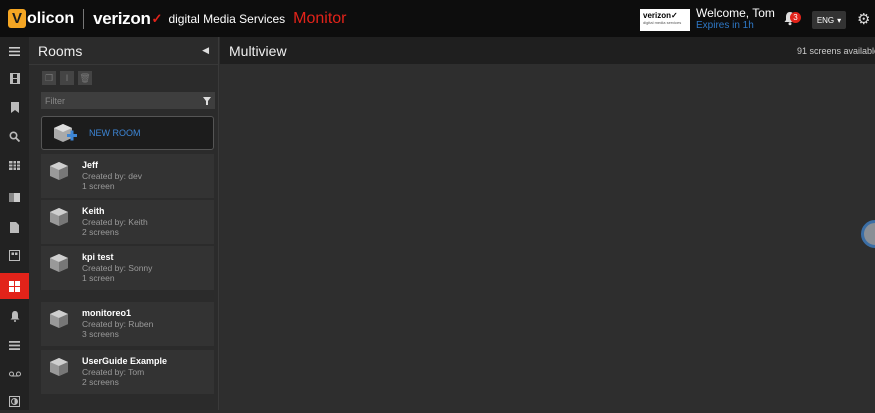 The height and width of the screenshot is (413, 875). I want to click on table-icon, so click(14, 165).